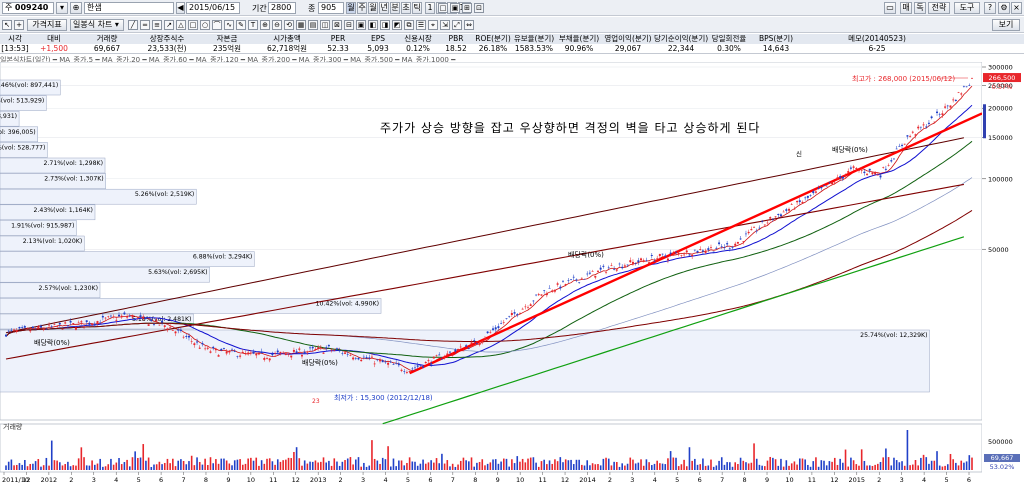 Image resolution: width=1024 pixels, height=485 pixels. What do you see at coordinates (62, 8) in the screenshot?
I see `search-button: ▾` at bounding box center [62, 8].